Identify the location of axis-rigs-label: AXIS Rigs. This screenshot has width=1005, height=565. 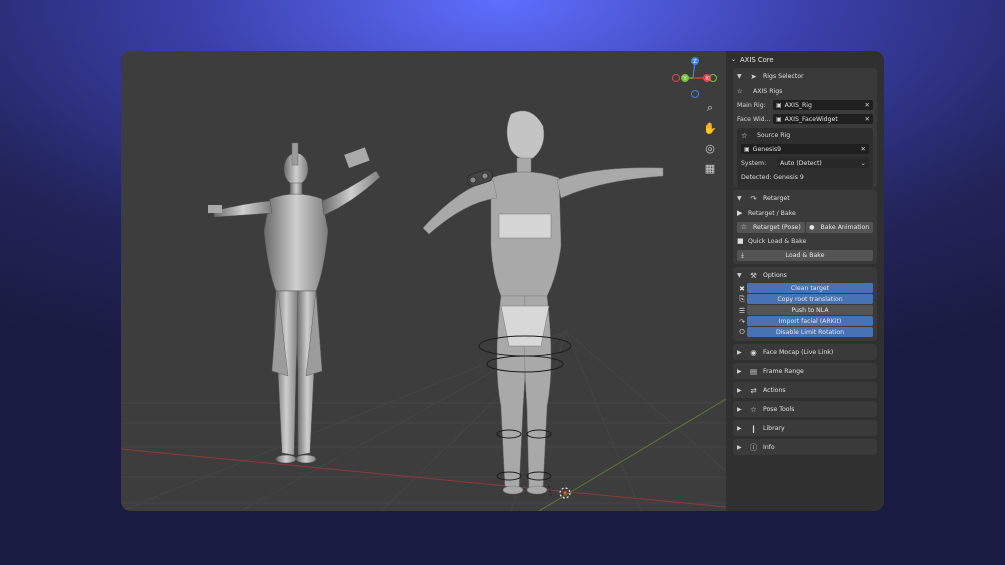
(768, 91).